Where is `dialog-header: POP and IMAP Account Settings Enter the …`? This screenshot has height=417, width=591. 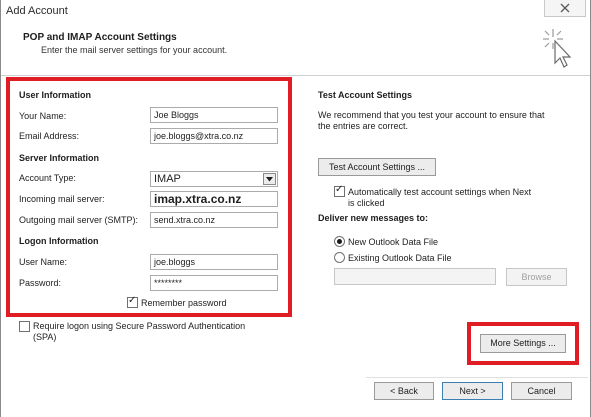
dialog-header: POP and IMAP Account Settings Enter the … is located at coordinates (295, 49).